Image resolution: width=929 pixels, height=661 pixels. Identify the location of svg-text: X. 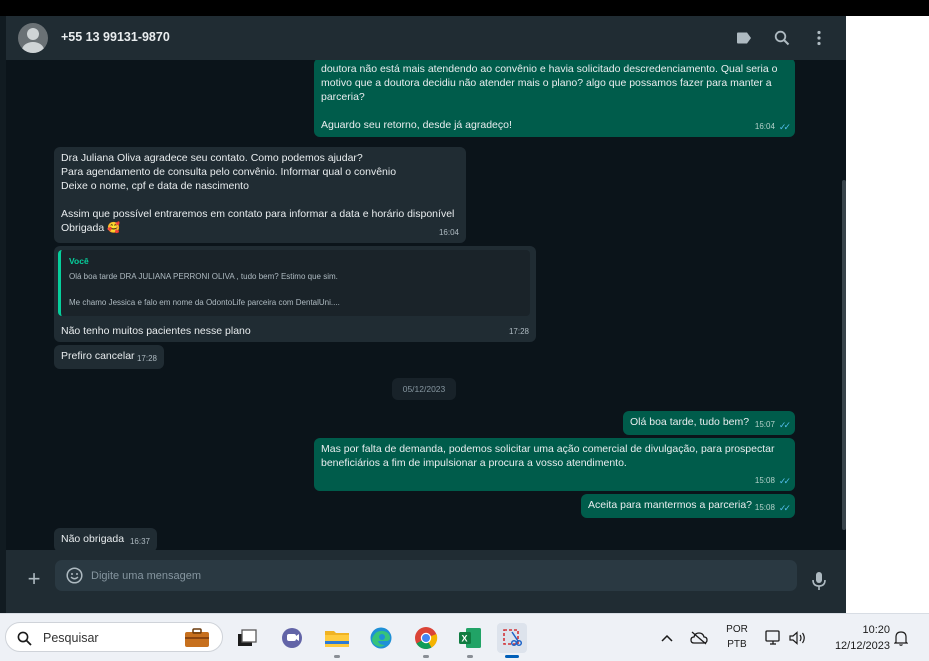
(465, 639).